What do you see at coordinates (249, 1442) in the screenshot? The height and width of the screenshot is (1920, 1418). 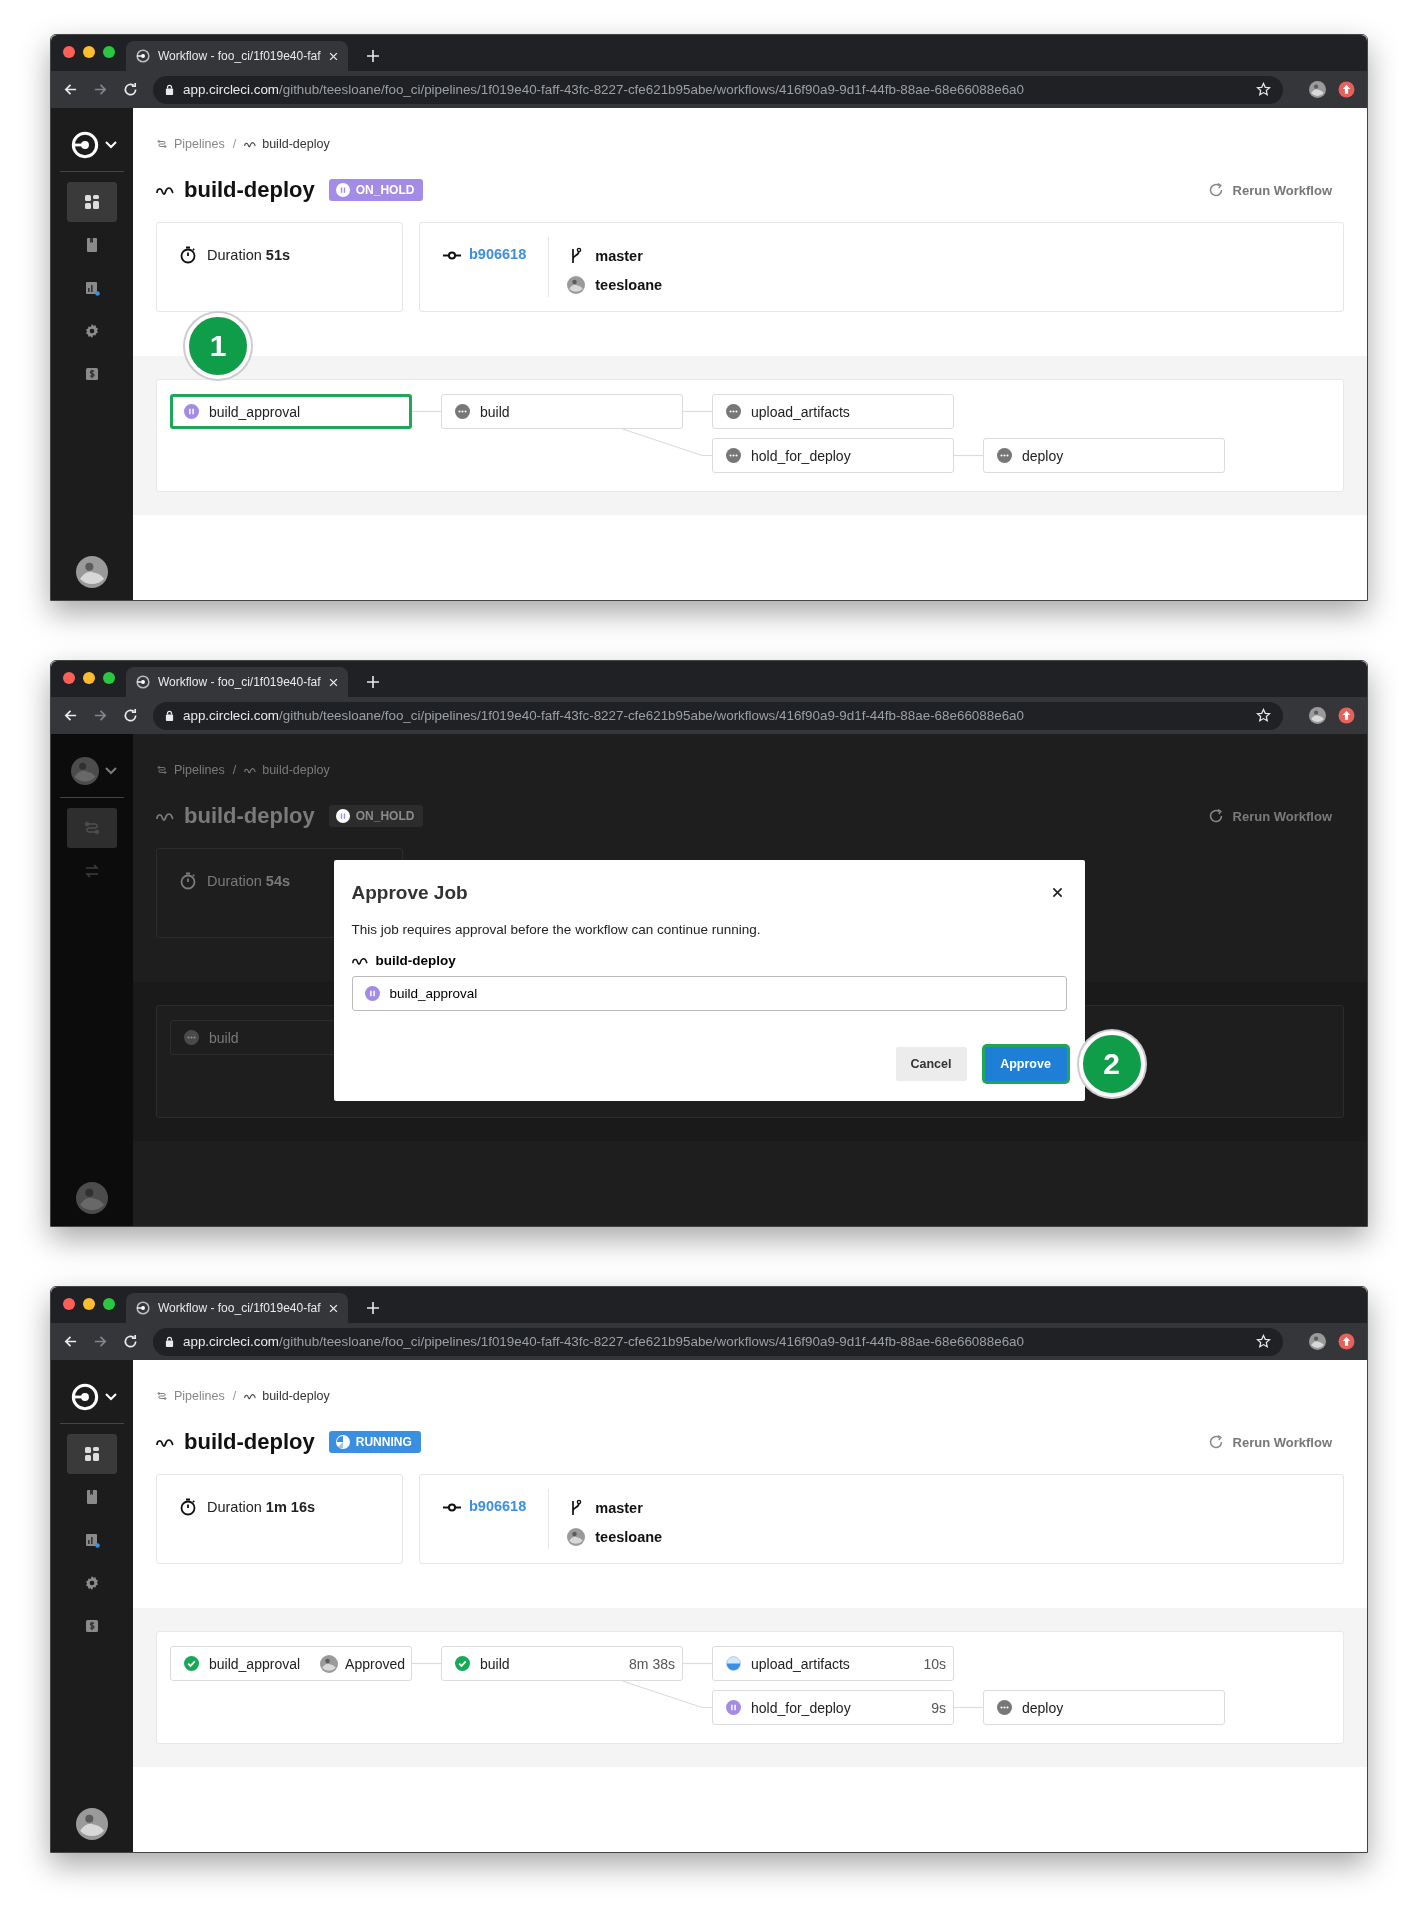 I see `workflow-title: build-deploy` at bounding box center [249, 1442].